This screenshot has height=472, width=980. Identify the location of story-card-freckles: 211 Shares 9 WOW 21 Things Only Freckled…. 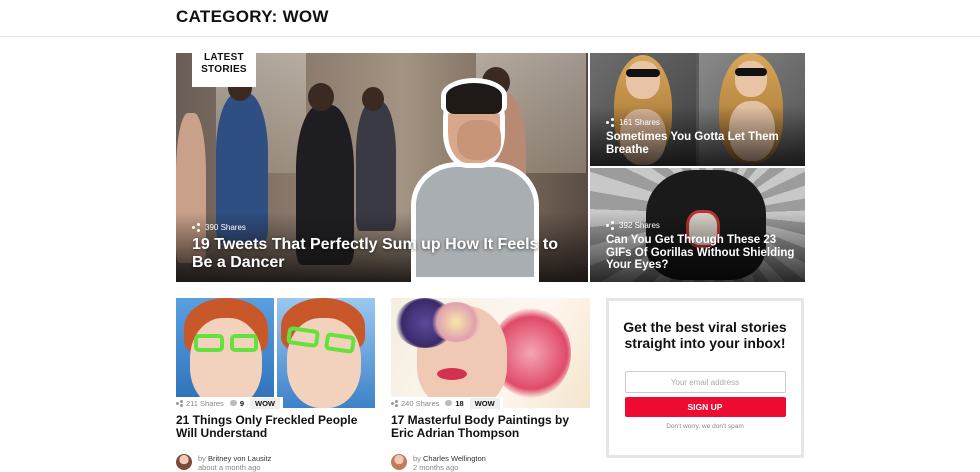
(275, 385).